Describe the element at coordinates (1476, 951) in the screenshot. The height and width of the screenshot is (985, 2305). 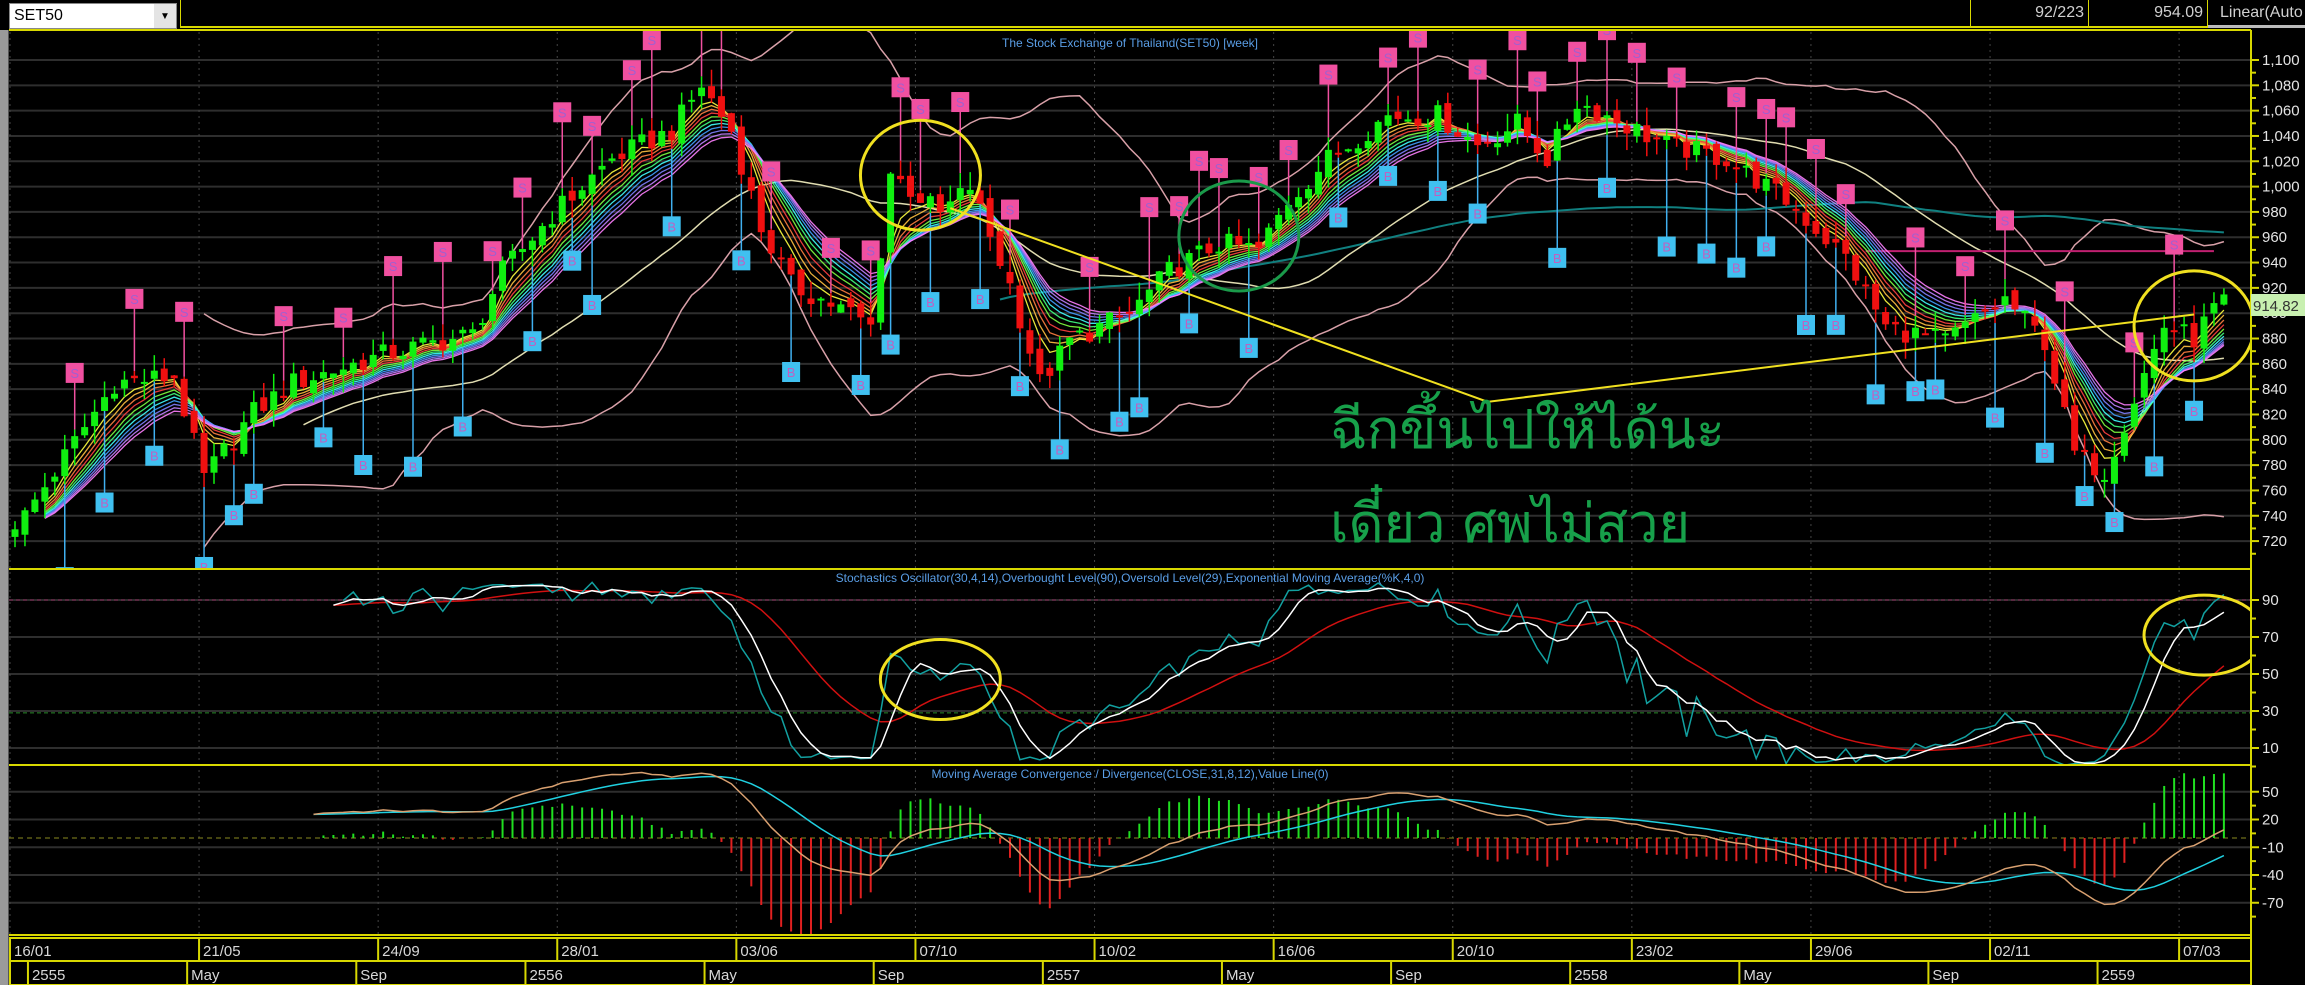
I see `date-label: 20/10` at that location.